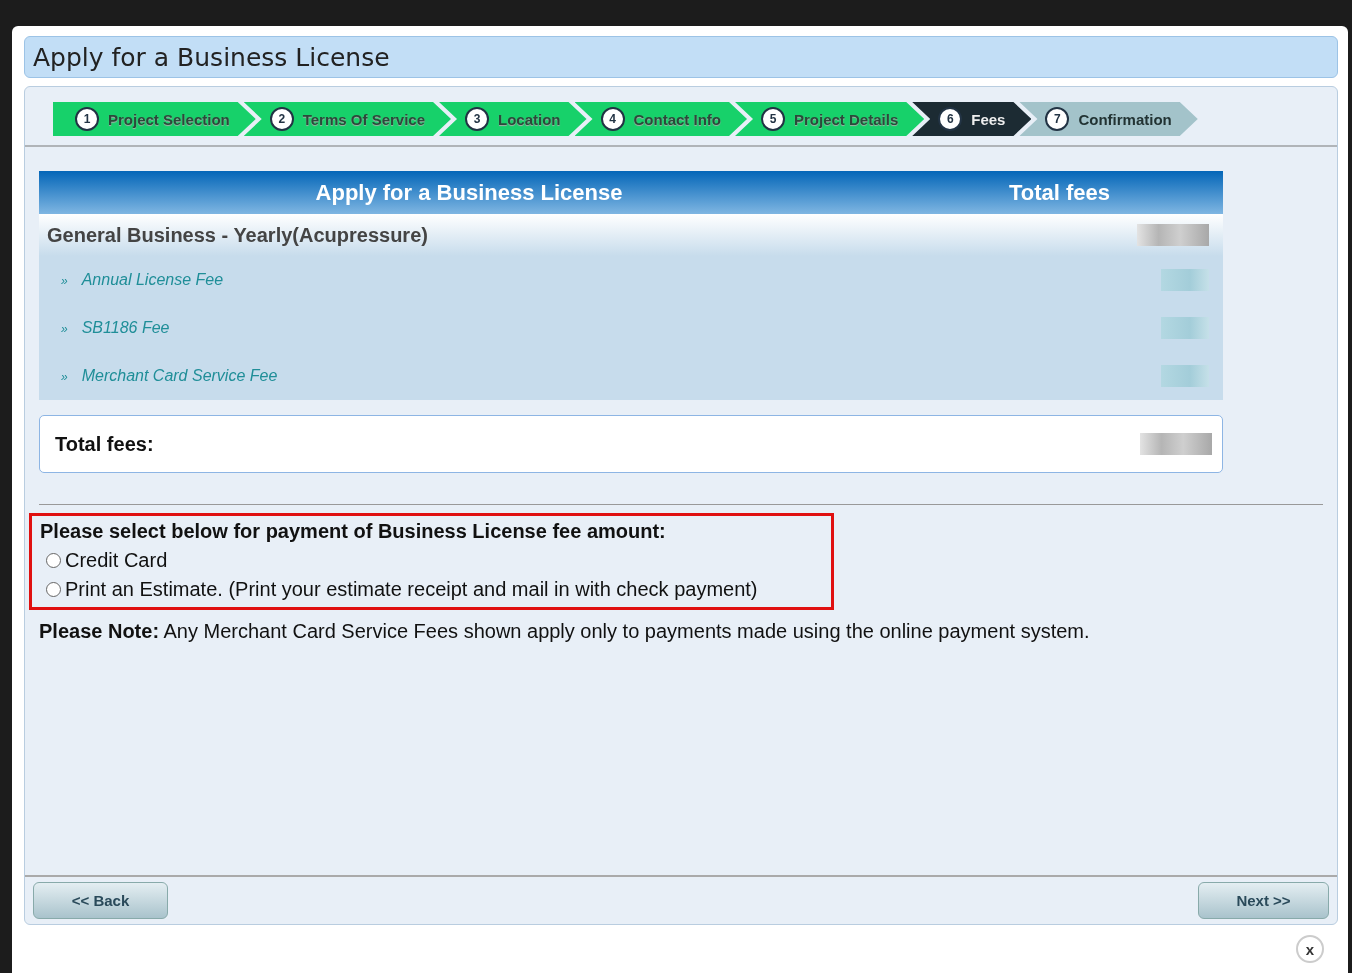 The image size is (1352, 973). I want to click on next-button: Next >>, so click(1263, 900).